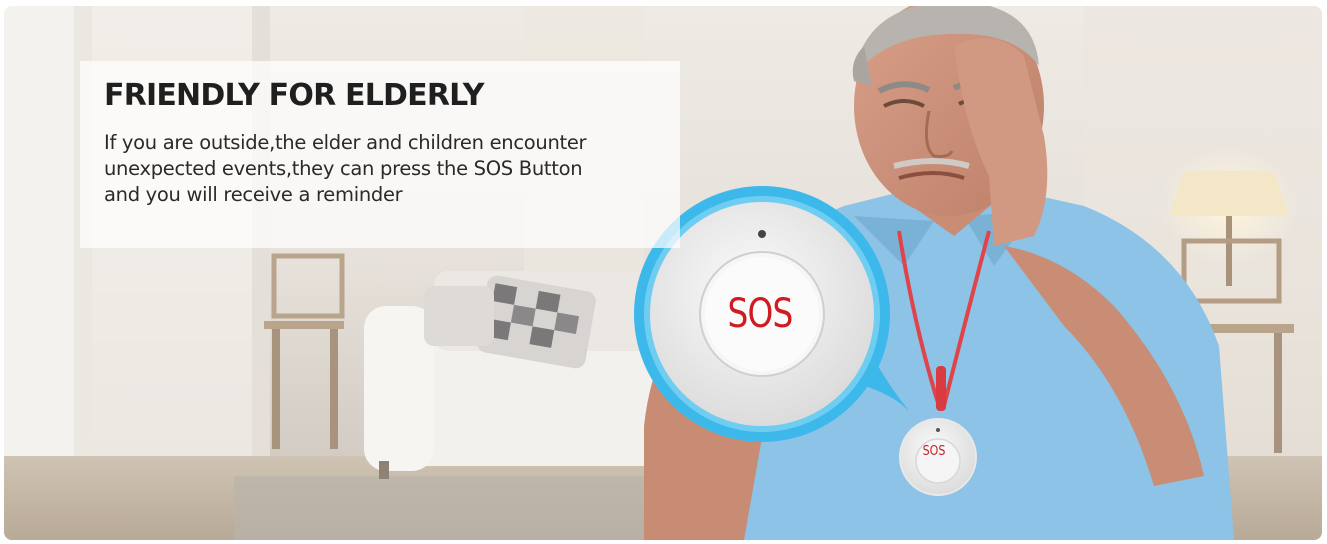  I want to click on lamp-shade, so click(1229, 193).